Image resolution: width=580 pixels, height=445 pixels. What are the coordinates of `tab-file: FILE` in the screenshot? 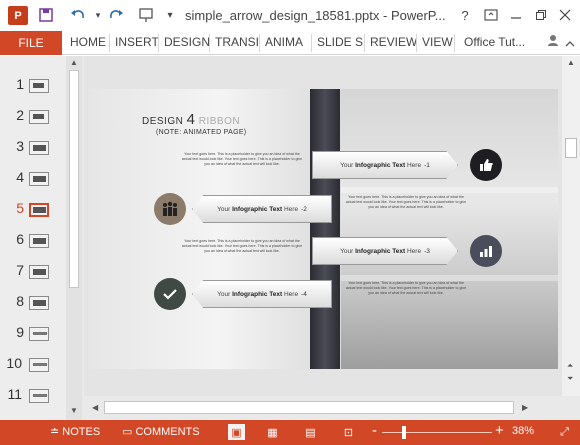 It's located at (31, 43).